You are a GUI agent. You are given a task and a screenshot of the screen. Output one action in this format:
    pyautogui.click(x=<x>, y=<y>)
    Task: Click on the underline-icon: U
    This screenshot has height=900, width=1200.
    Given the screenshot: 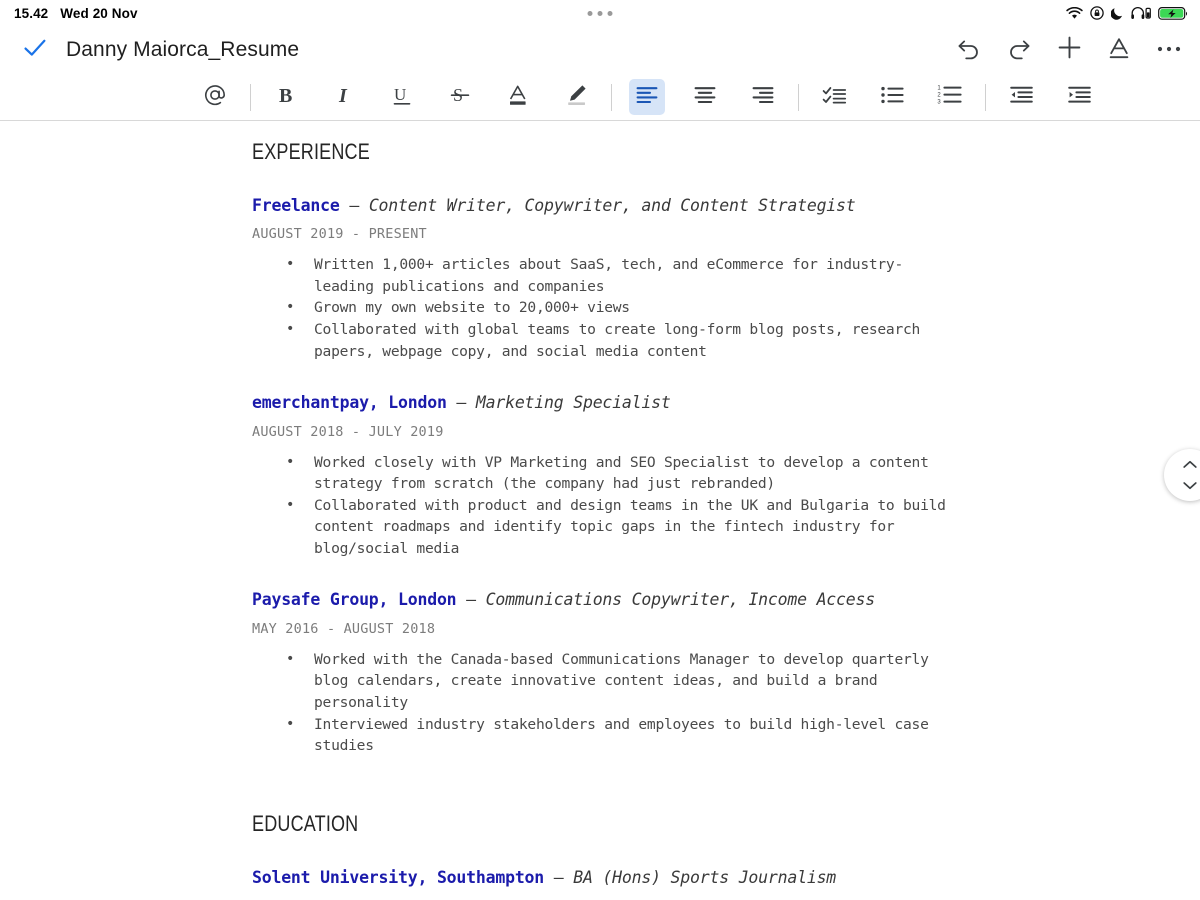 What is the action you would take?
    pyautogui.click(x=402, y=97)
    